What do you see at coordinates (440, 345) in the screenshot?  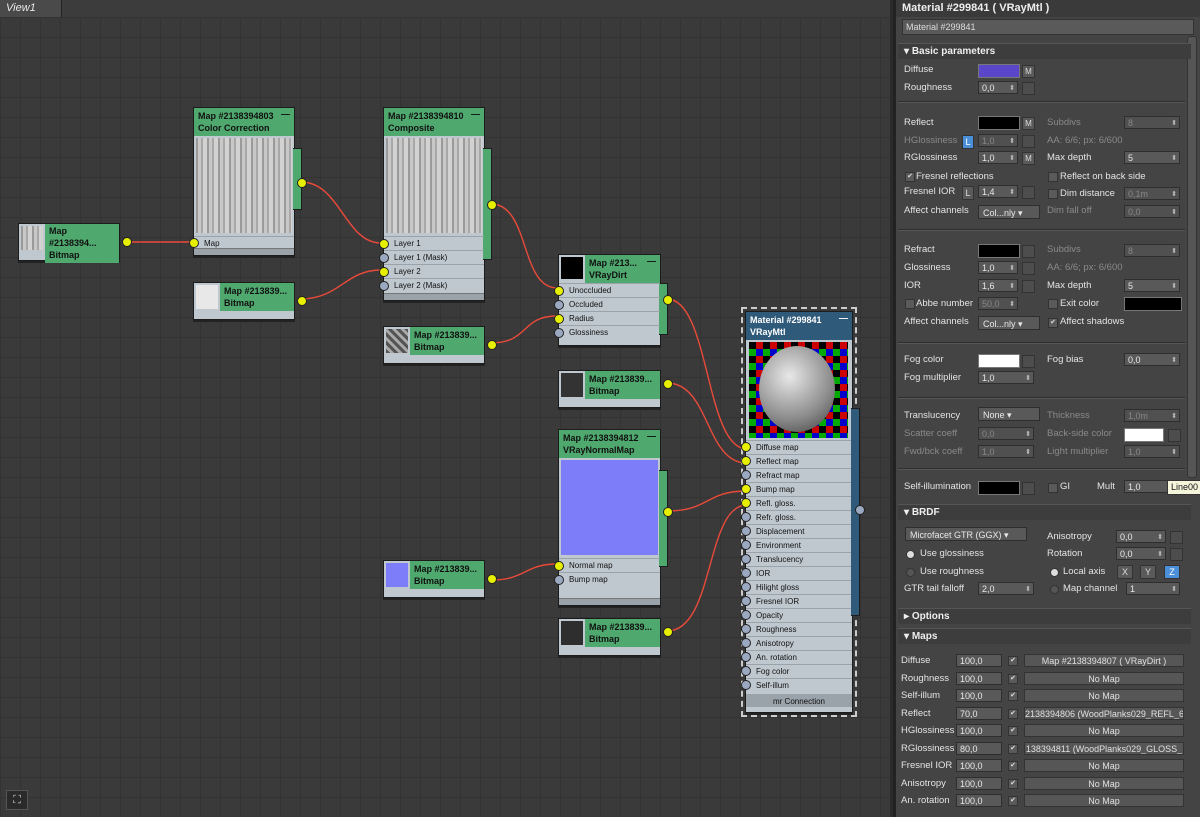 I see `node-bitmap-c: Map #213839... Bitmap` at bounding box center [440, 345].